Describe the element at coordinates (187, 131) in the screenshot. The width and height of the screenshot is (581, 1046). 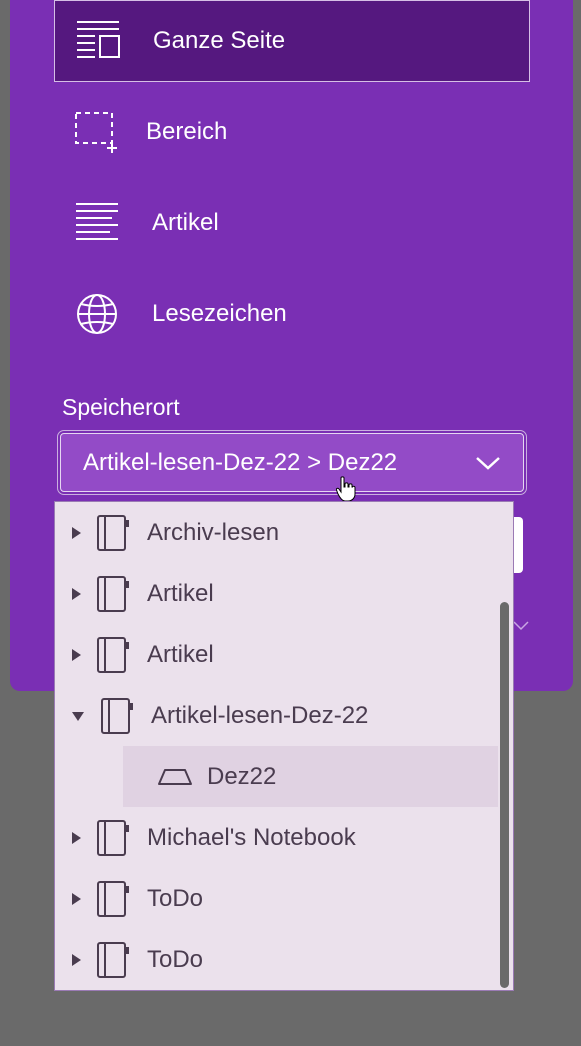
I see `option-label: Bereich` at that location.